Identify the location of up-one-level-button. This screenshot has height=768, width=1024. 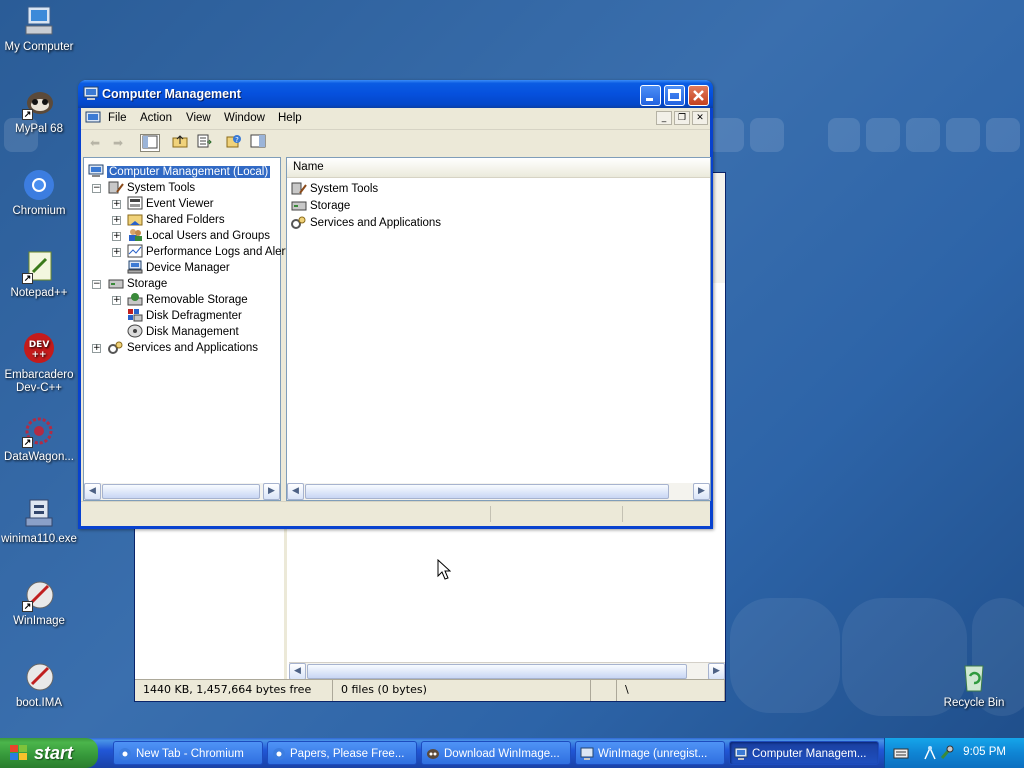
(180, 143).